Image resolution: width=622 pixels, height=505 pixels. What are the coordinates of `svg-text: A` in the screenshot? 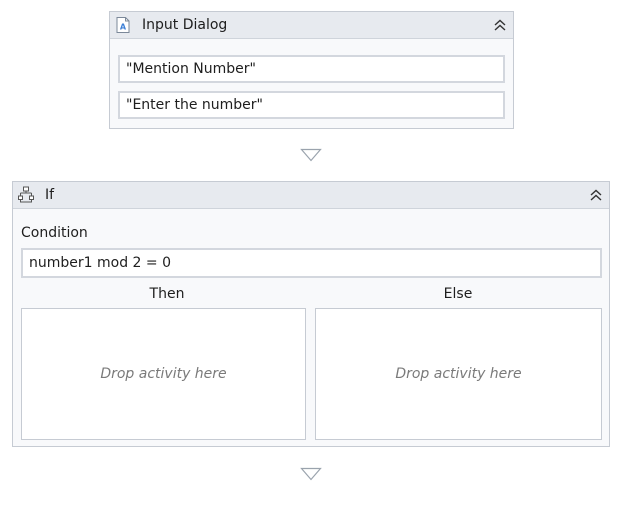 It's located at (123, 27).